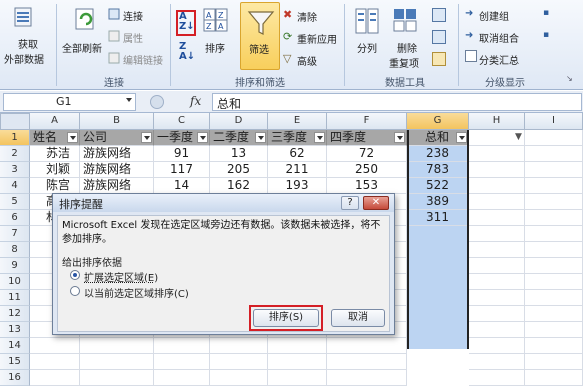 This screenshot has width=583, height=386. What do you see at coordinates (439, 37) in the screenshot?
I see `consolidate-icon` at bounding box center [439, 37].